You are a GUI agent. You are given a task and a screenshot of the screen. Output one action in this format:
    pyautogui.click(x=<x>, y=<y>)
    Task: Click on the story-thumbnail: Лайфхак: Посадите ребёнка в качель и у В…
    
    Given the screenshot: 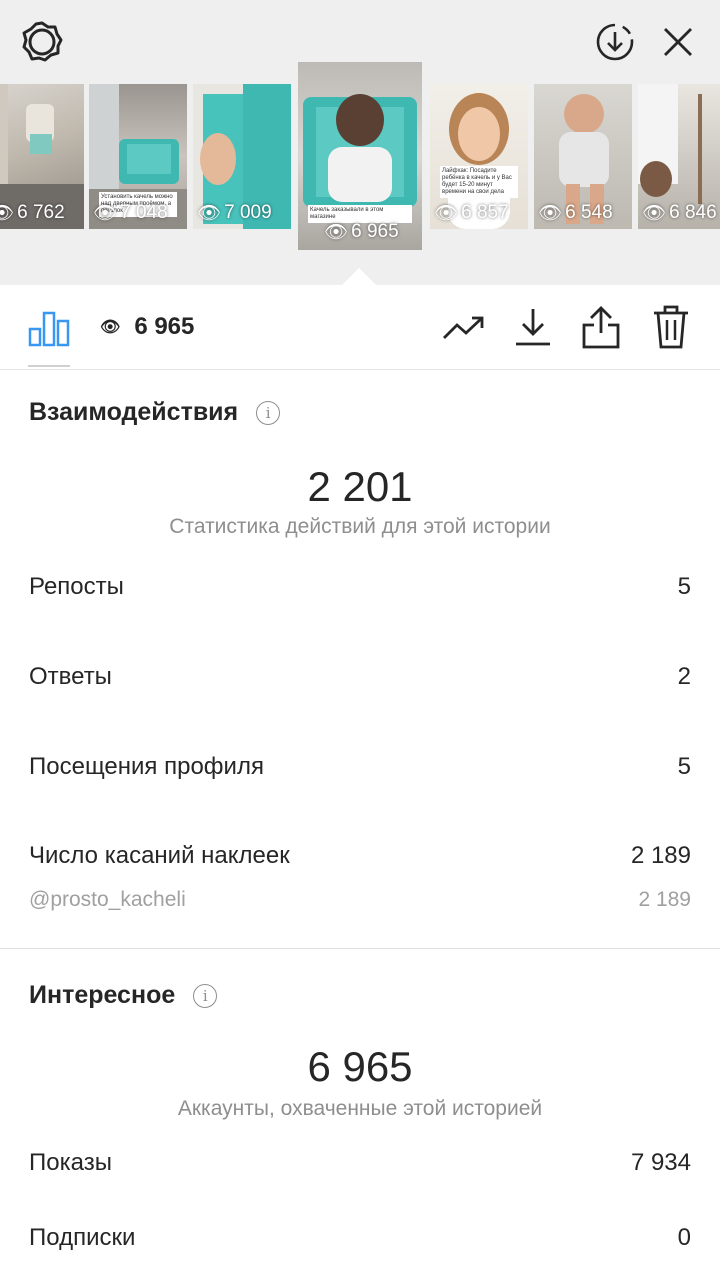 What is the action you would take?
    pyautogui.click(x=479, y=156)
    